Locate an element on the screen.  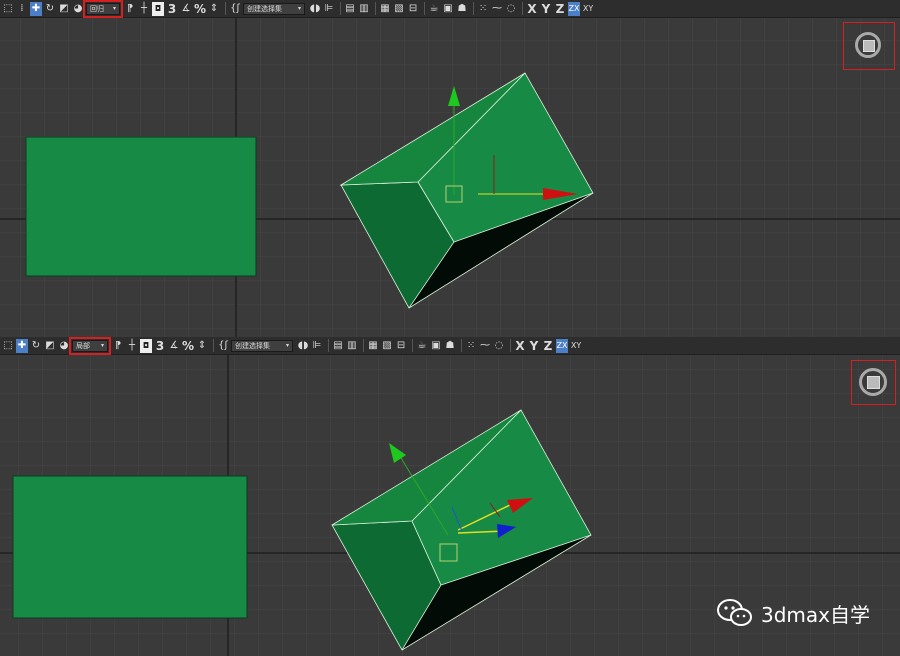
viewcube-square is located at coordinates (869, 46).